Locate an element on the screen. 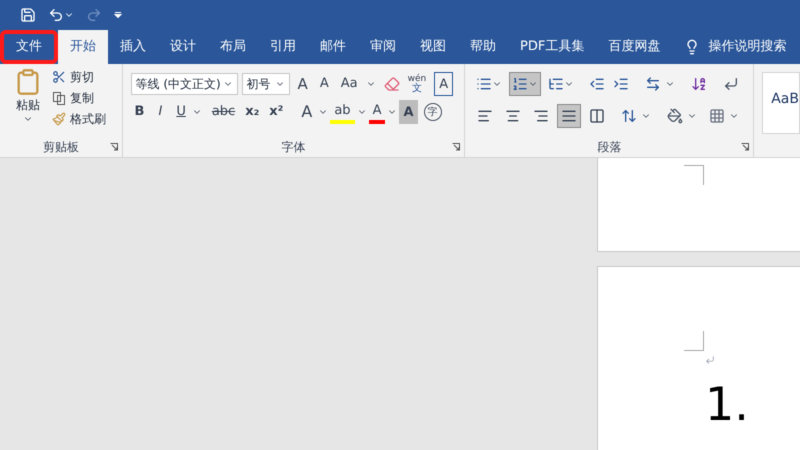 Image resolution: width=800 pixels, height=450 pixels. sort-icon is located at coordinates (699, 84).